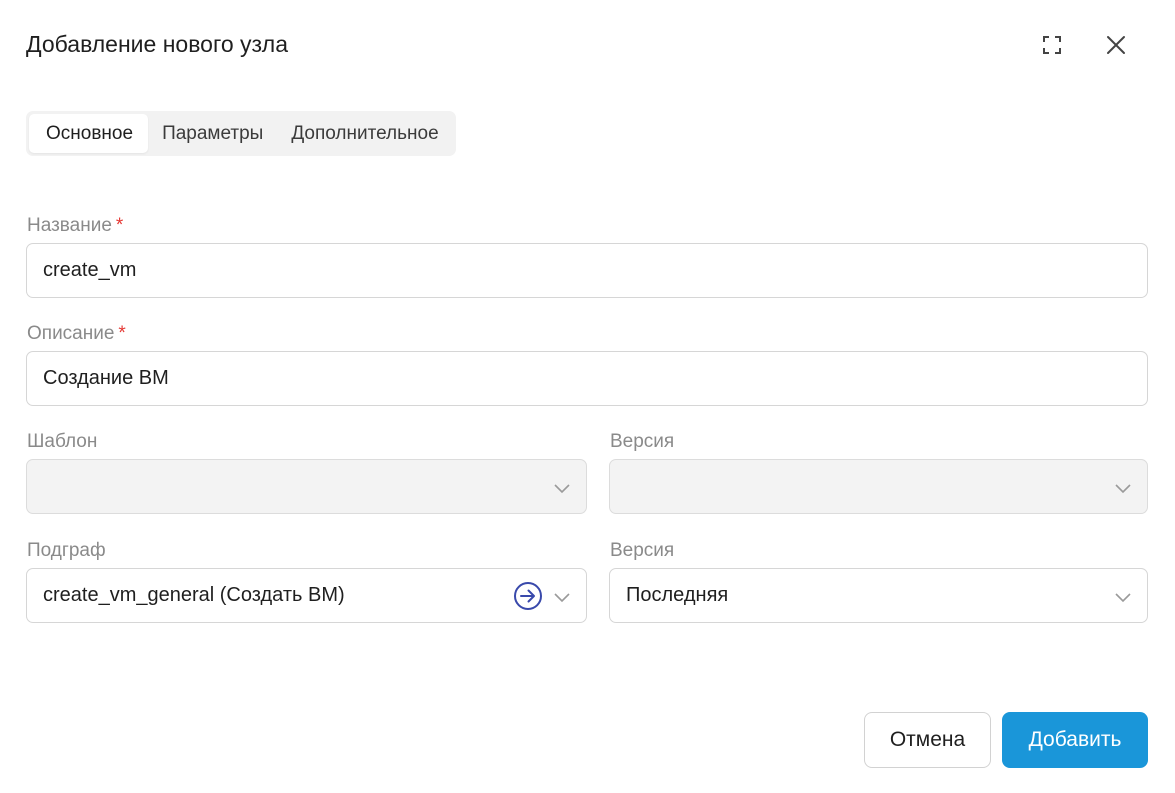 This screenshot has height=793, width=1175. I want to click on tab-basic: Основное, so click(89, 133).